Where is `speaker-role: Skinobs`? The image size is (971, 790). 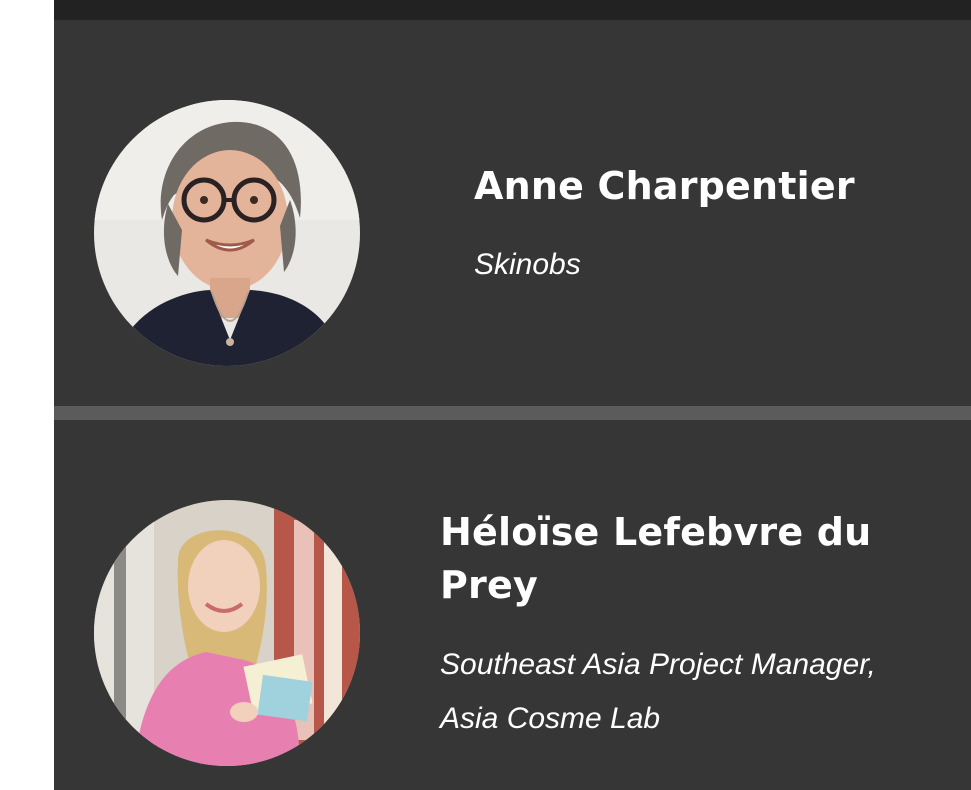
speaker-role: Skinobs is located at coordinates (527, 264).